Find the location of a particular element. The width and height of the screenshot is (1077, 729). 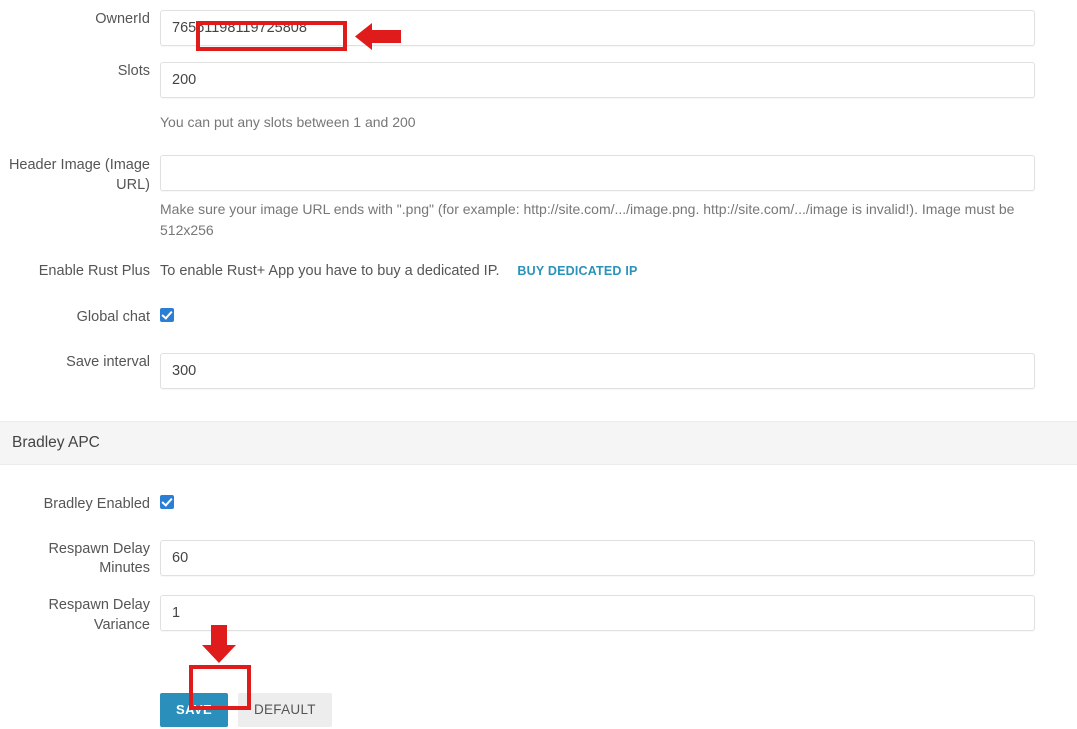

form-row-respawn-delay-minutes: Respawn Delay Minutes 60 is located at coordinates (538, 559).